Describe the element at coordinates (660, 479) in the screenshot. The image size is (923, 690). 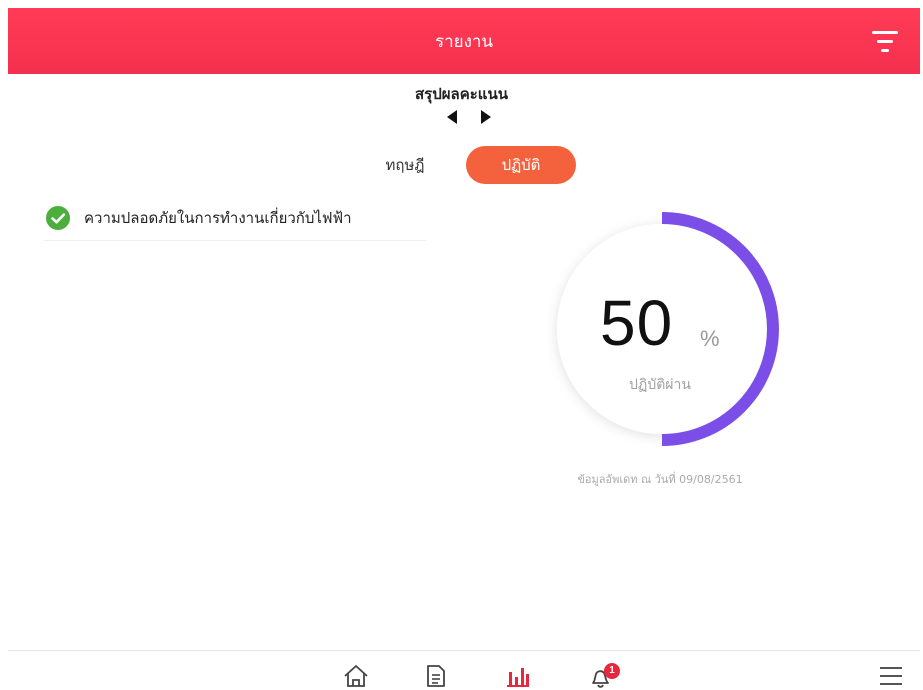
I see `update-timestamp: ข้อมูลอัพเดท ณ วันที่ 09/08/2561` at that location.